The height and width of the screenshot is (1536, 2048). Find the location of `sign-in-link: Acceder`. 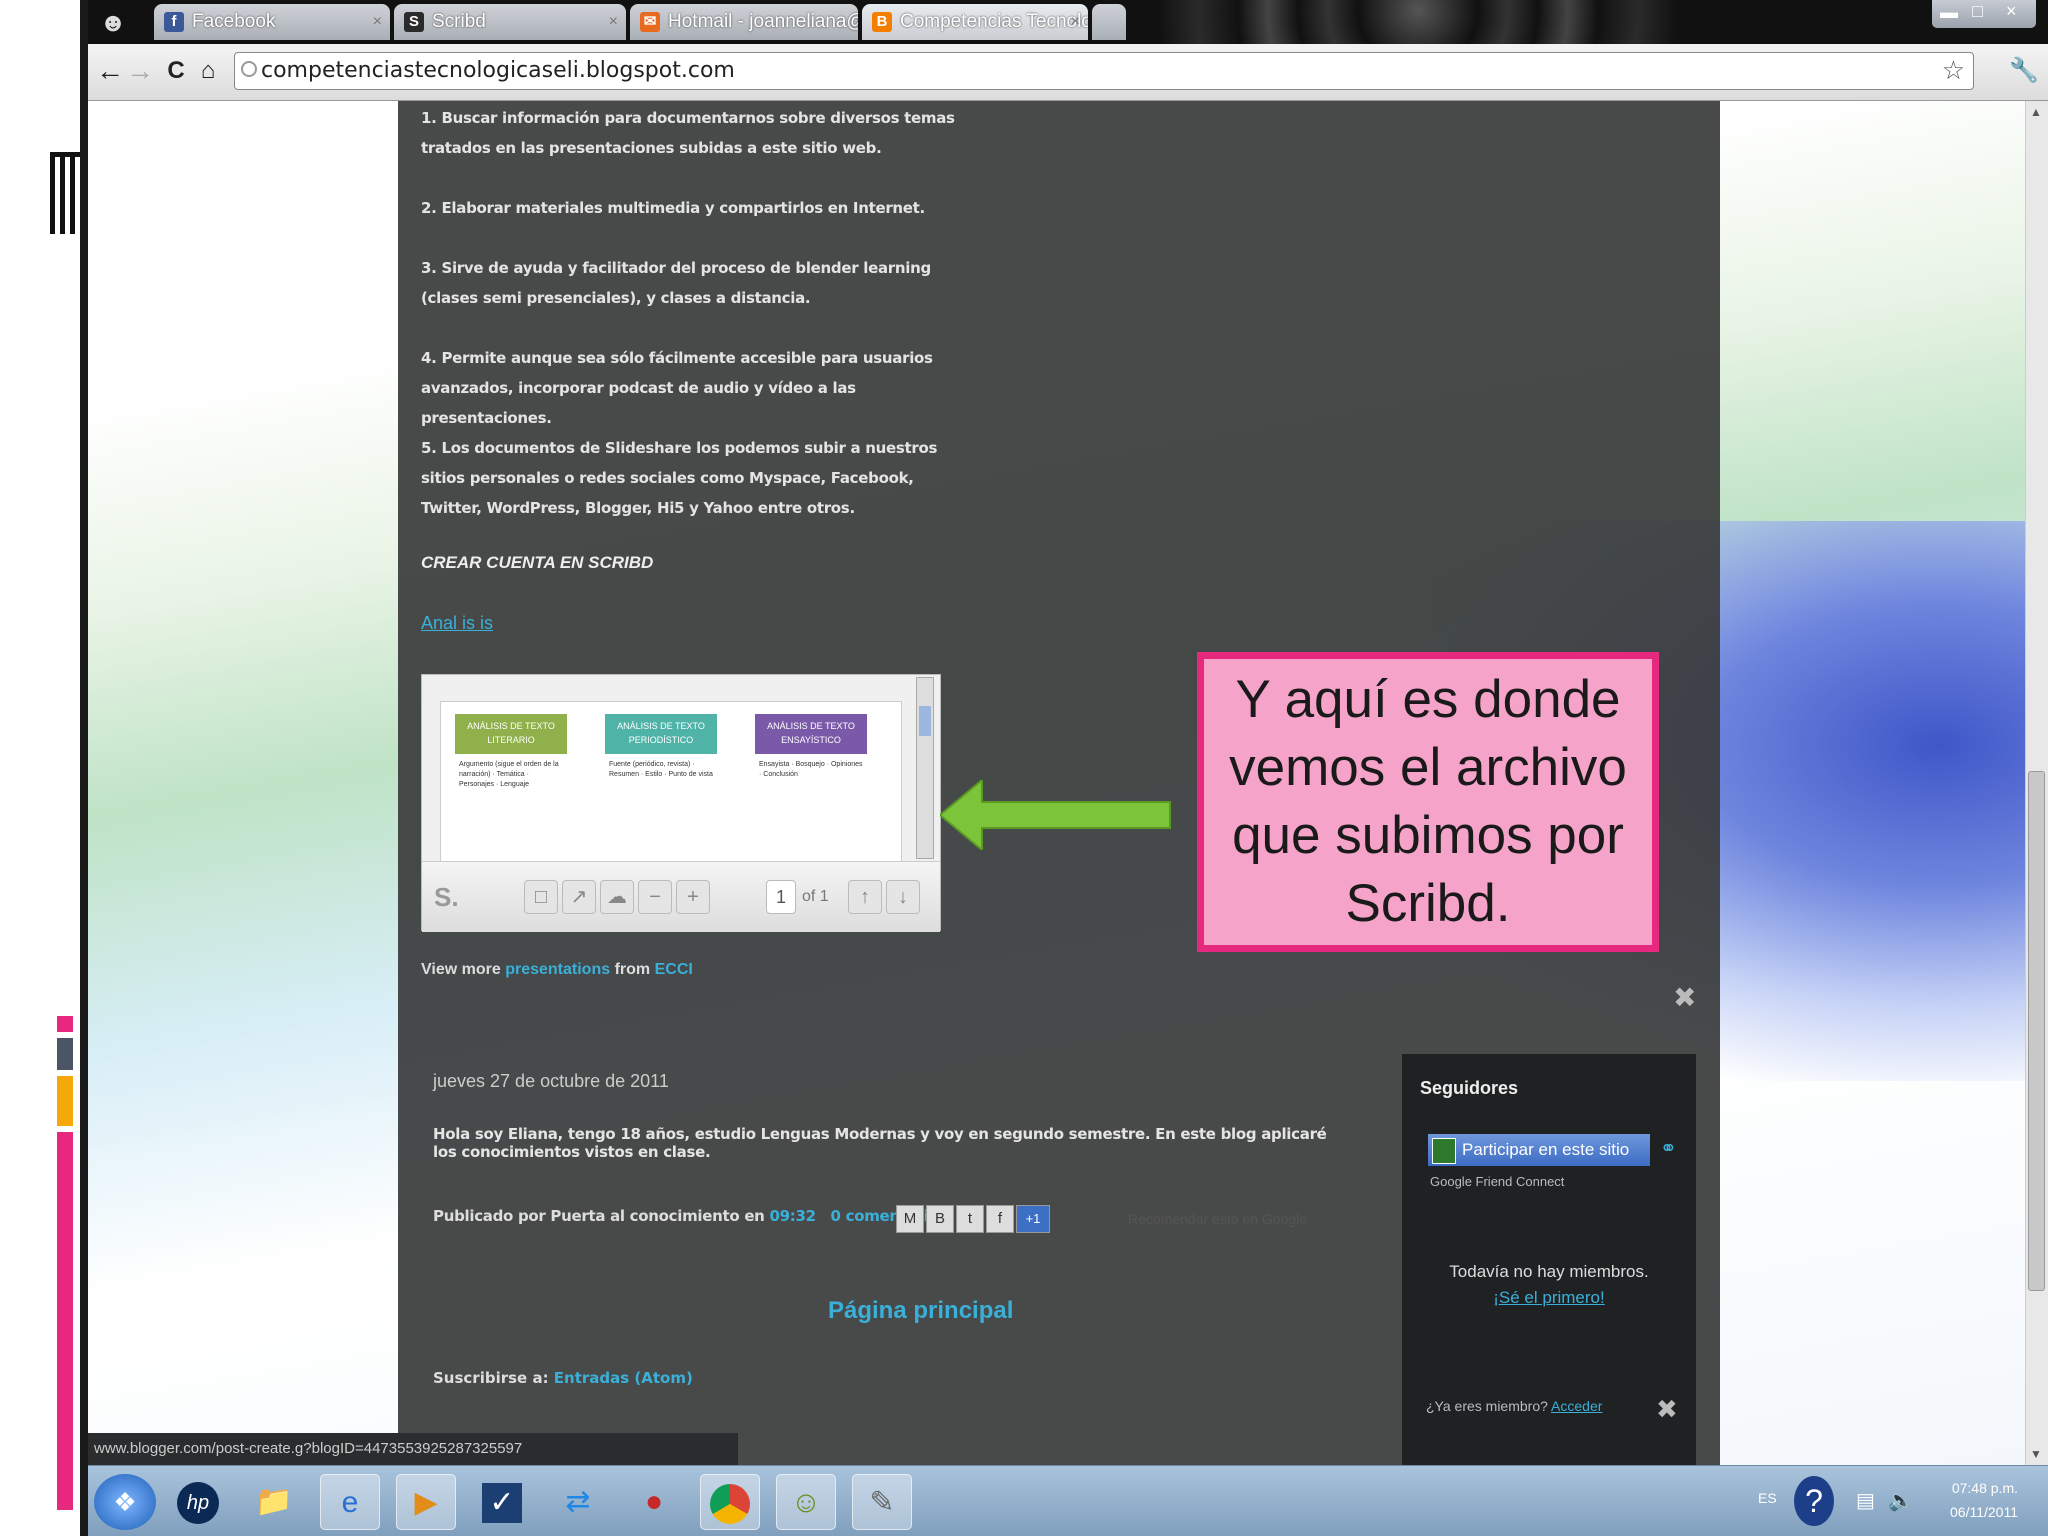

sign-in-link: Acceder is located at coordinates (1576, 1406).